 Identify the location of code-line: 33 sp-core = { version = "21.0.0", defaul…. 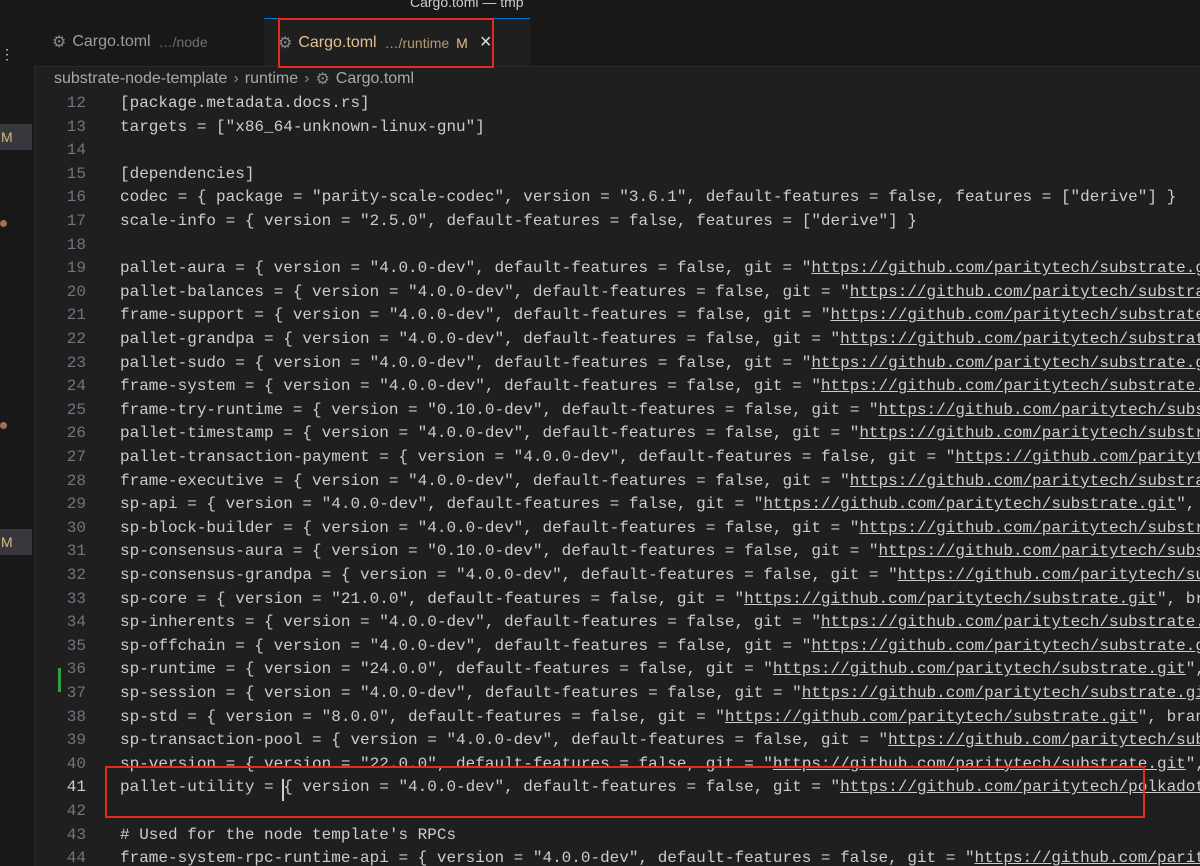
(617, 600).